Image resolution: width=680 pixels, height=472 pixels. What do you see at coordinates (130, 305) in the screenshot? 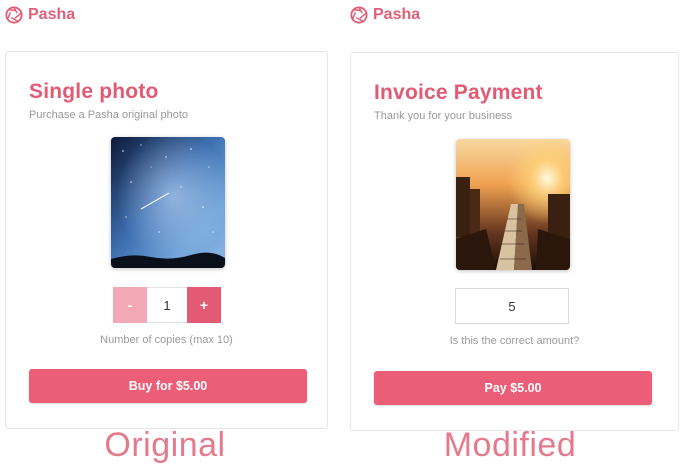
I see `decrement-button: -` at bounding box center [130, 305].